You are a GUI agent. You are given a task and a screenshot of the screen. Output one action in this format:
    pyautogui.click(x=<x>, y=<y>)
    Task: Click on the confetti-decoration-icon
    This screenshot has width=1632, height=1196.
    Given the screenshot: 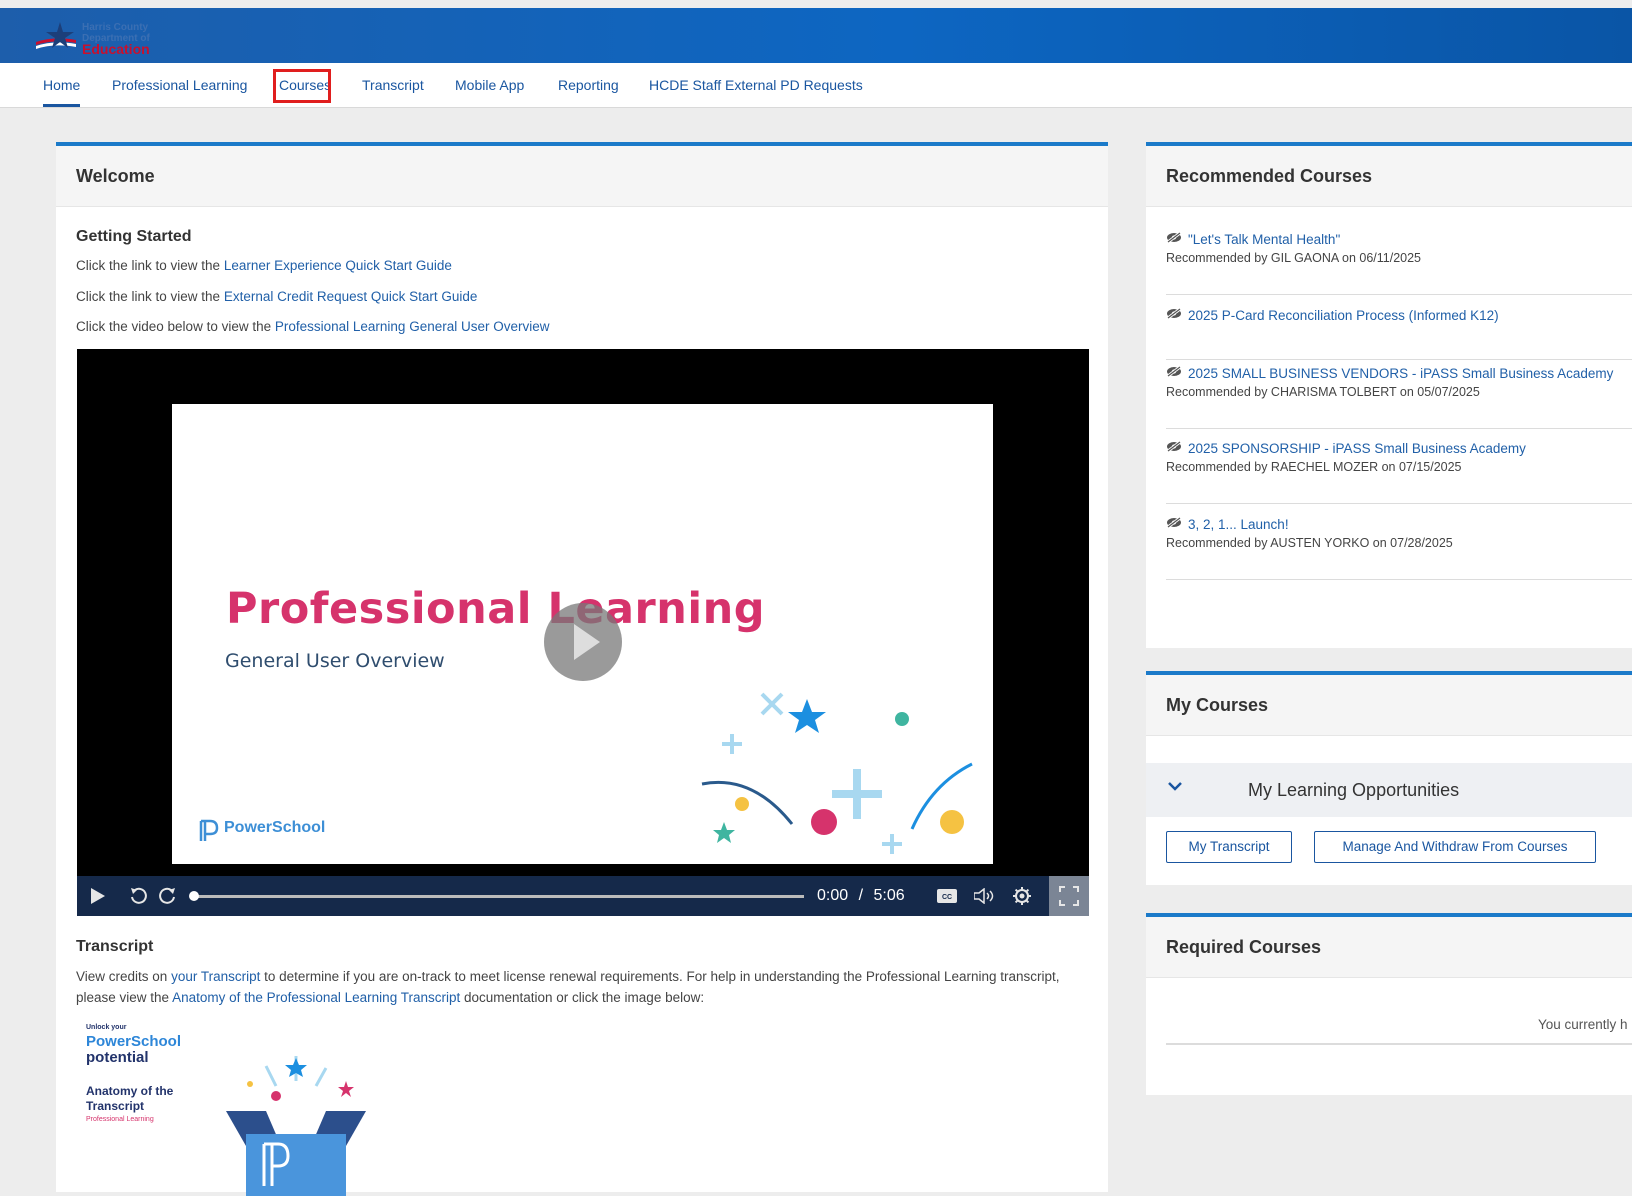 What is the action you would take?
    pyautogui.click(x=837, y=773)
    